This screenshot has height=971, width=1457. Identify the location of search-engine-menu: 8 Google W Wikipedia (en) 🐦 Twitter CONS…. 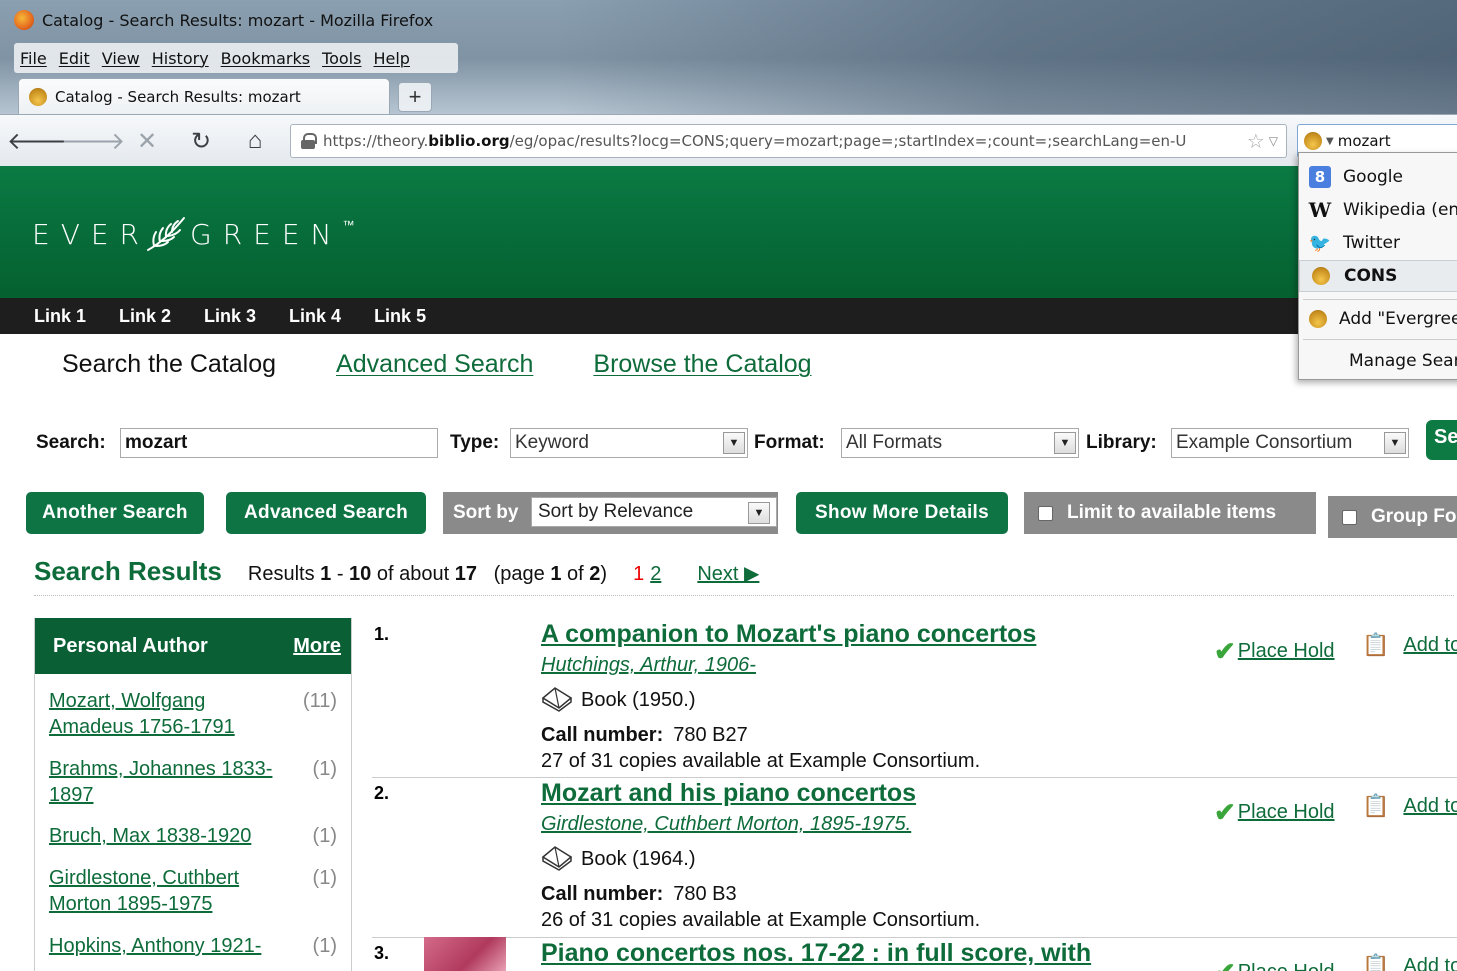
(1377, 266).